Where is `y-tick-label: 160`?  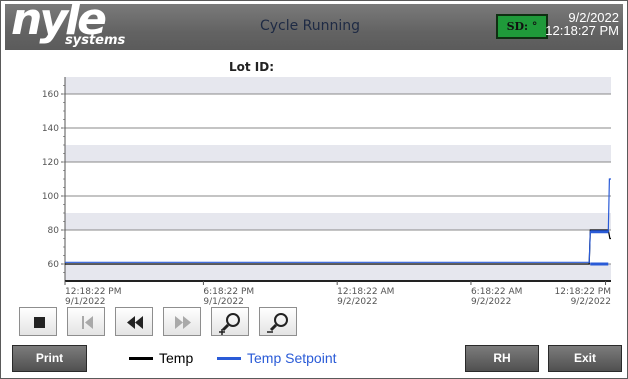
y-tick-label: 160 is located at coordinates (50, 95).